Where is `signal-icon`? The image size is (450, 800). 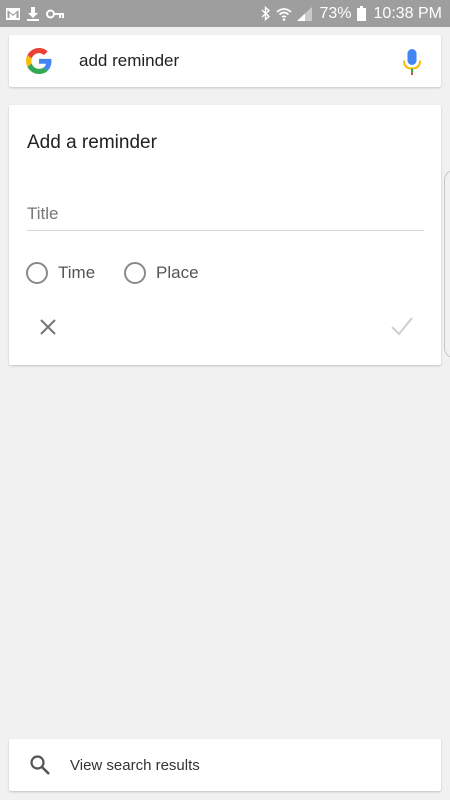
signal-icon is located at coordinates (305, 13).